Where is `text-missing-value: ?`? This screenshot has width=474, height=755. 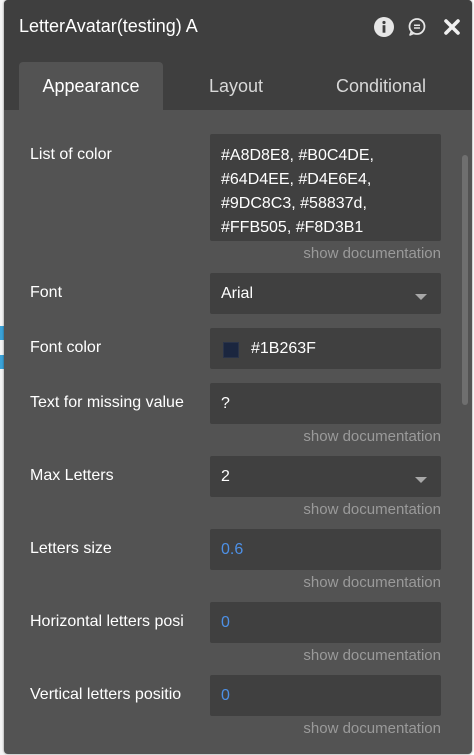
text-missing-value: ? is located at coordinates (225, 403).